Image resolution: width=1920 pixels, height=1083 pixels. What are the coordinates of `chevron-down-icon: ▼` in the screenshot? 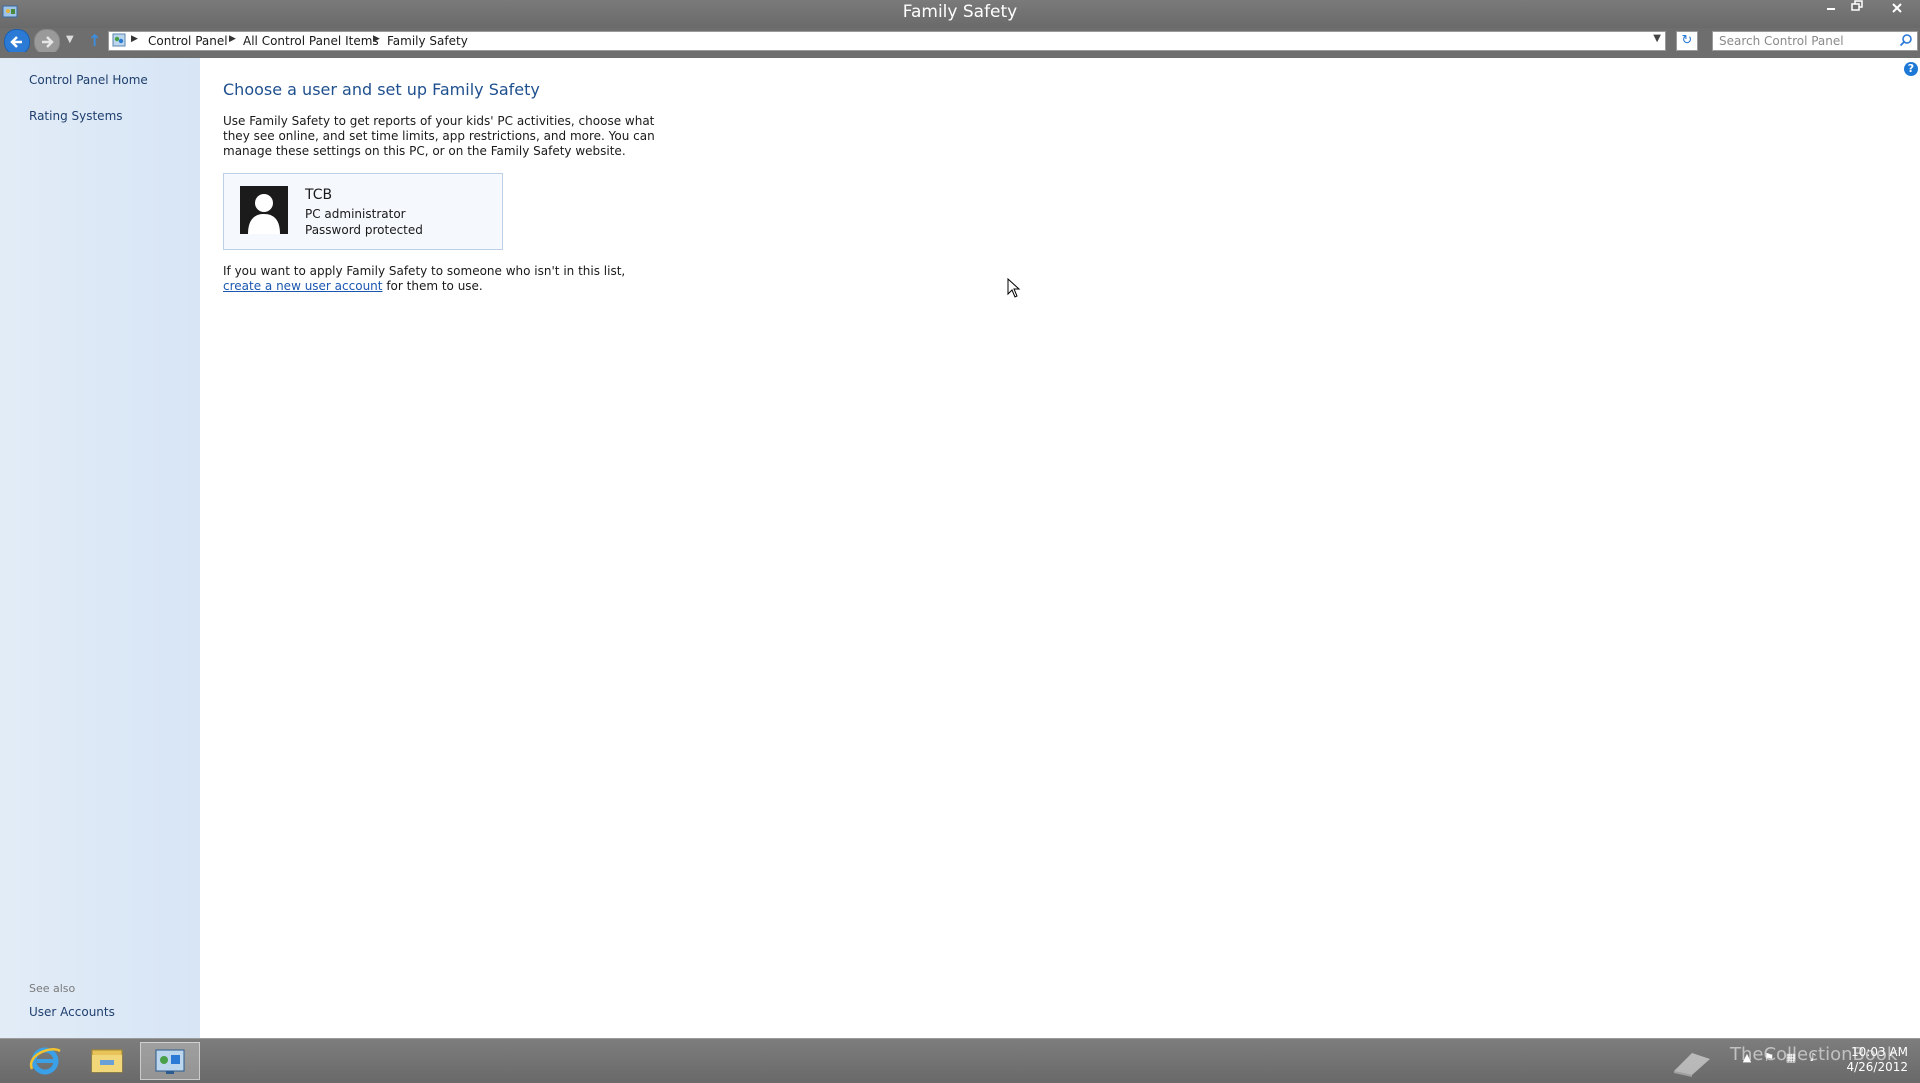 It's located at (70, 39).